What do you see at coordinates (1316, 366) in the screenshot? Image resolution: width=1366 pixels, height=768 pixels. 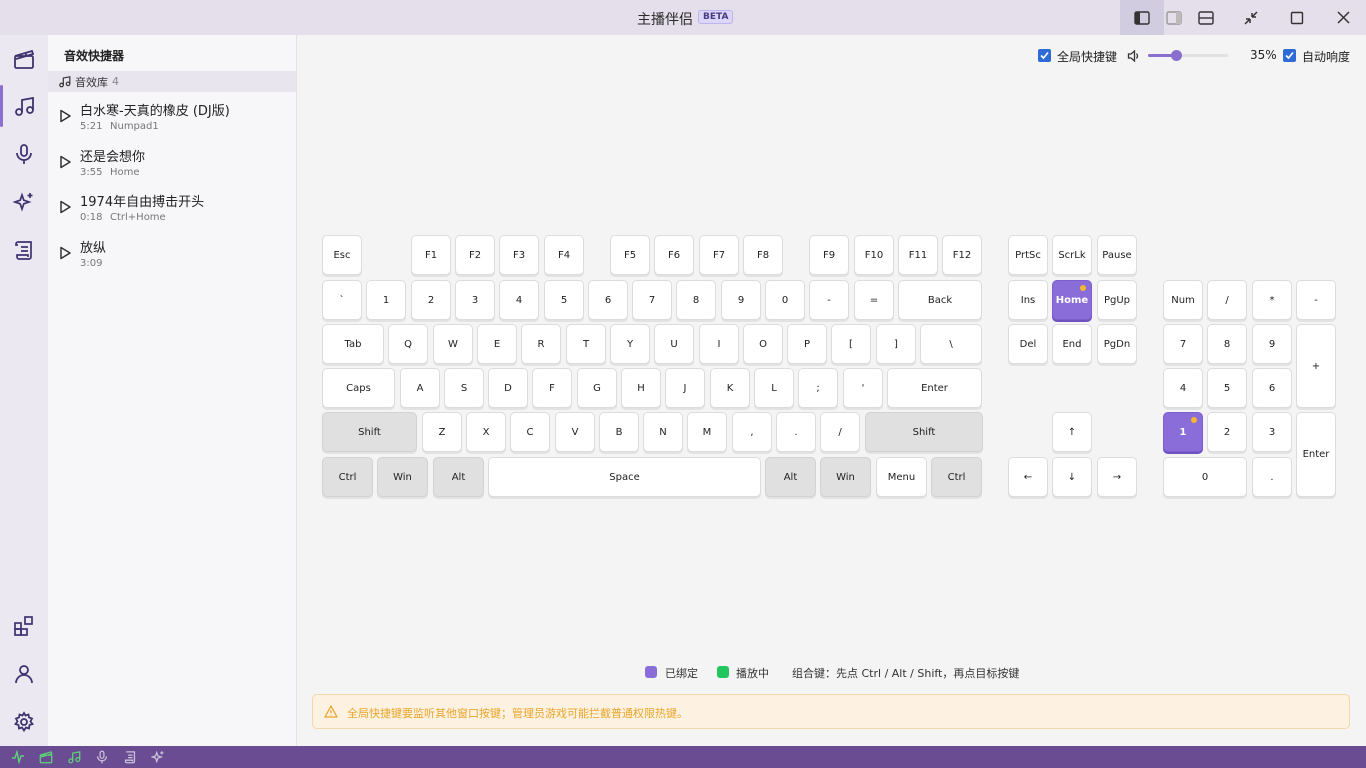 I see `numpad-key-plus: +` at bounding box center [1316, 366].